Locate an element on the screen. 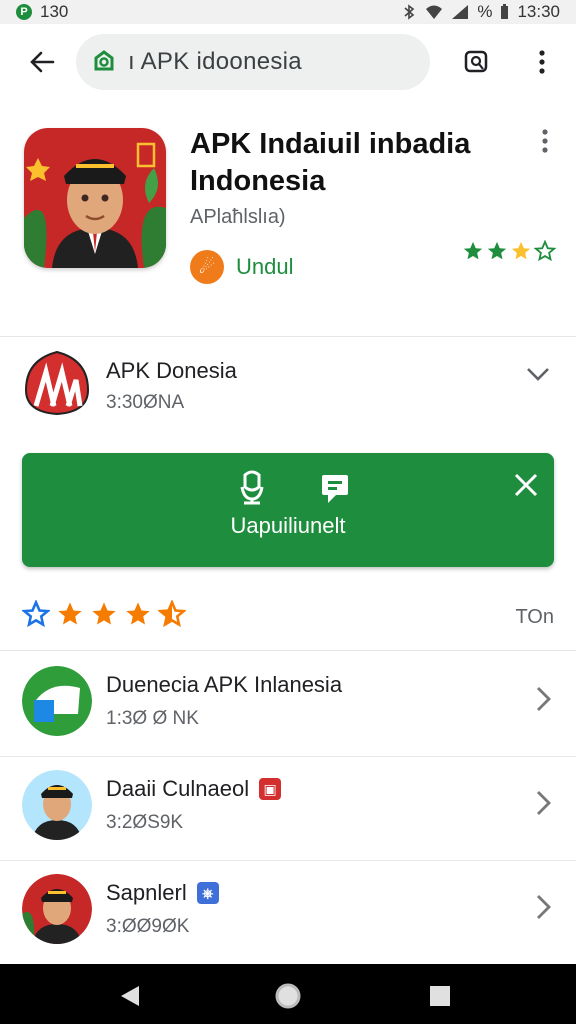 The height and width of the screenshot is (1024, 576). search-icon is located at coordinates (476, 61).